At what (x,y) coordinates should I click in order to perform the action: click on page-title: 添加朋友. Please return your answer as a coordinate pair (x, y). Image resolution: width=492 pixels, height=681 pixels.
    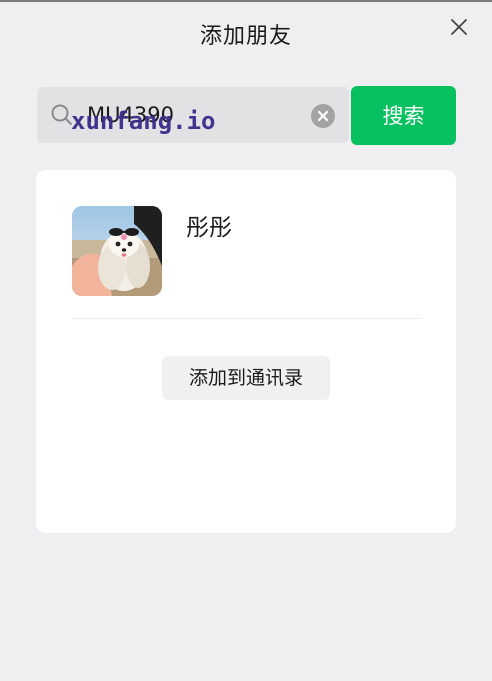
    Looking at the image, I should click on (245, 36).